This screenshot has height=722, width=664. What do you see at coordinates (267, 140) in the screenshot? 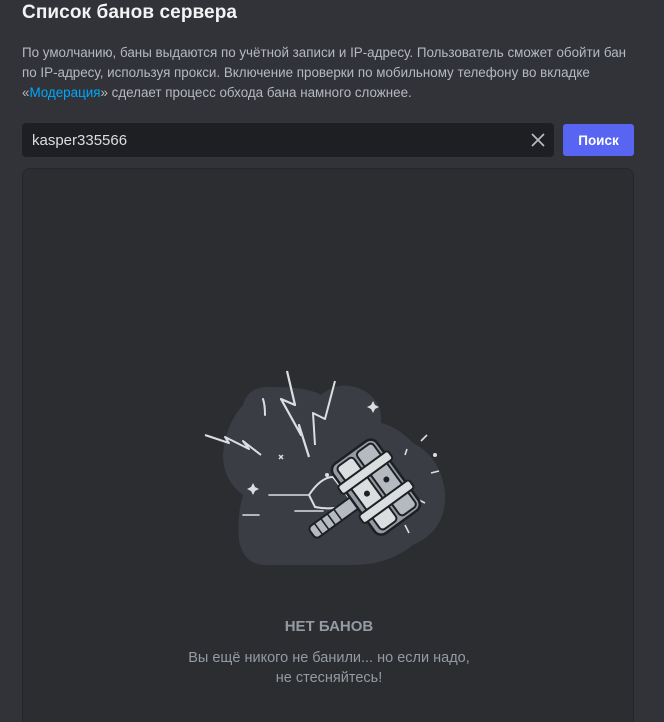
I see `search-input` at bounding box center [267, 140].